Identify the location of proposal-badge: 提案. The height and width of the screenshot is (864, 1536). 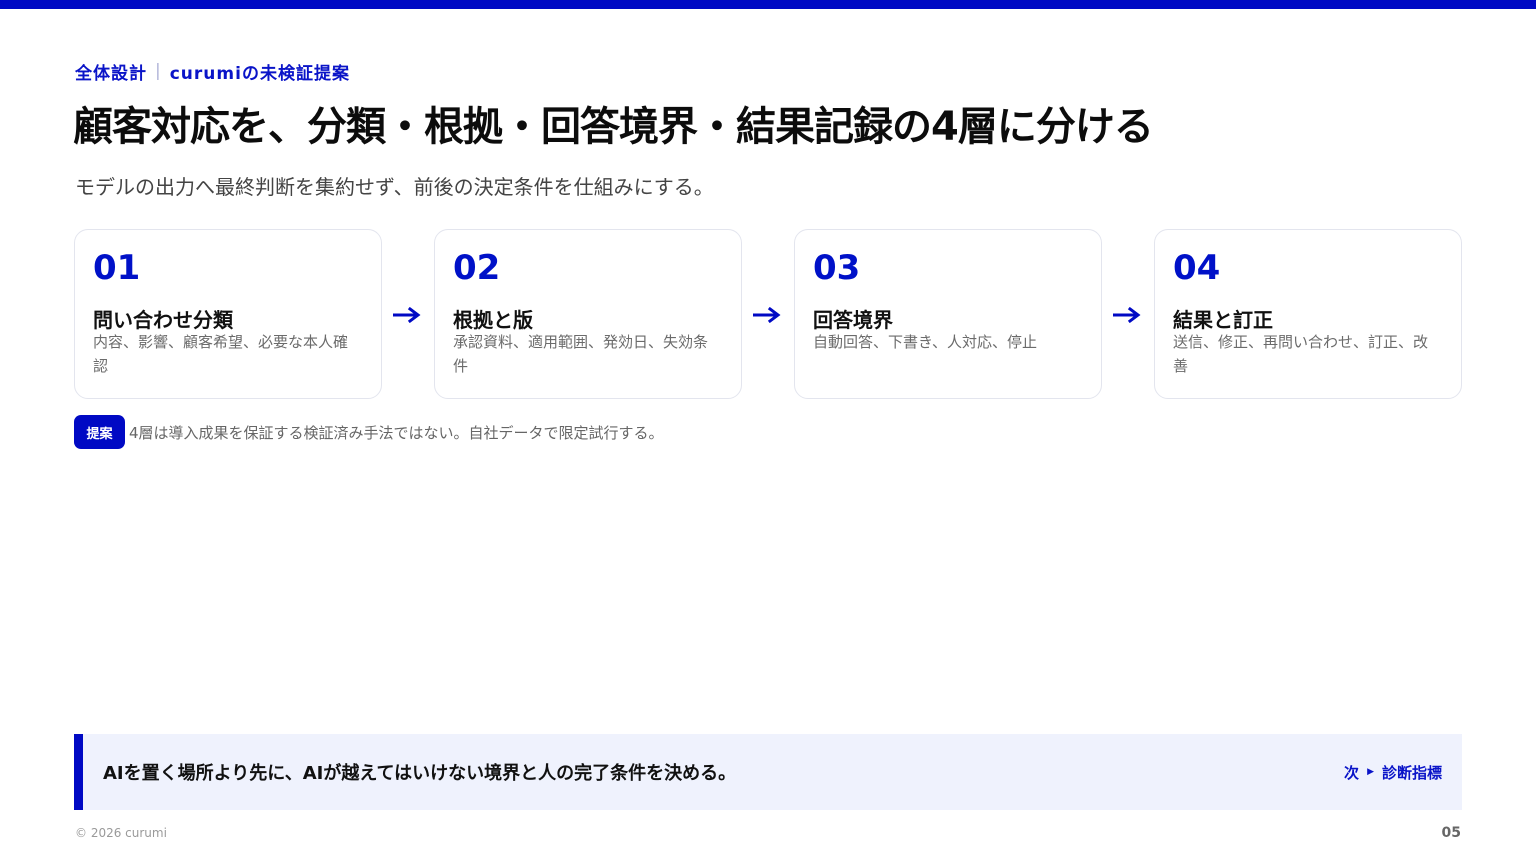
(99, 432).